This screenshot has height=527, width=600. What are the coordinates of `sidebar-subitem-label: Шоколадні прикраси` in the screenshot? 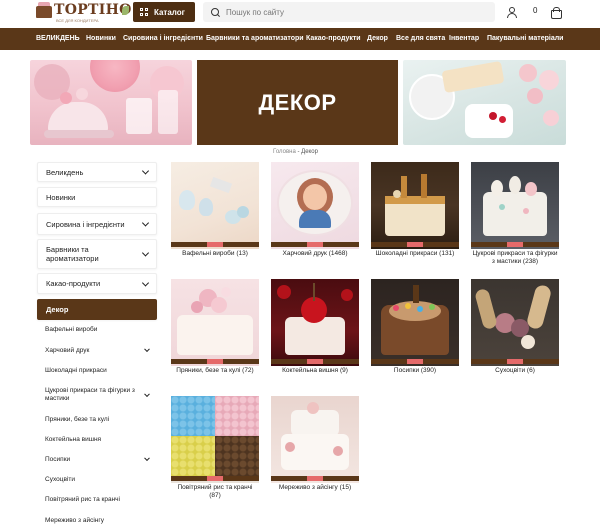 It's located at (76, 370).